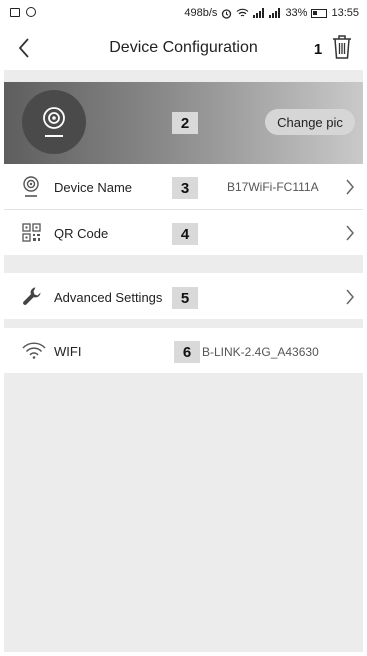 Image resolution: width=367 pixels, height=656 pixels. What do you see at coordinates (310, 122) in the screenshot?
I see `change-pic-button: Change pic` at bounding box center [310, 122].